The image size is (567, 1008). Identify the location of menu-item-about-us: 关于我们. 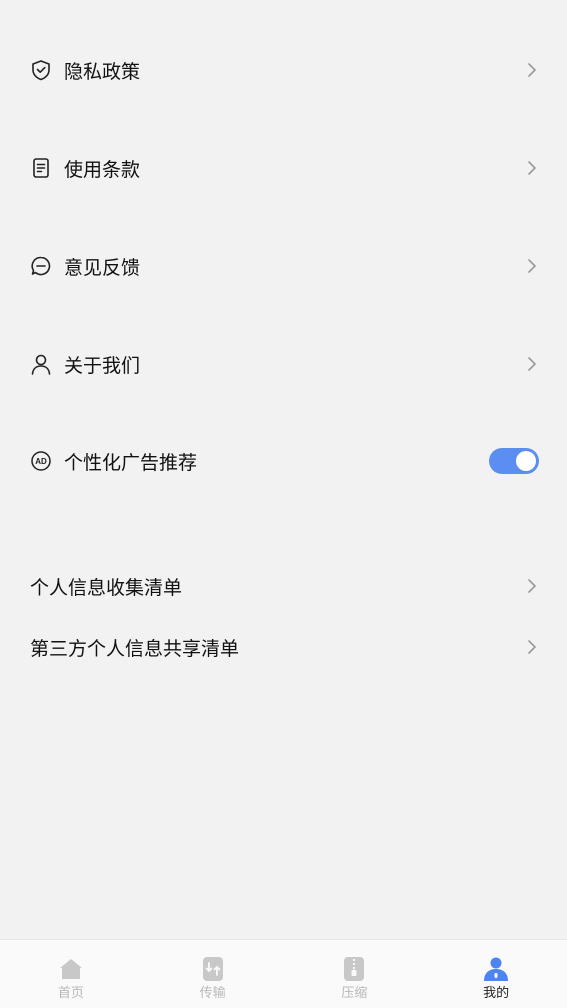
(283, 364).